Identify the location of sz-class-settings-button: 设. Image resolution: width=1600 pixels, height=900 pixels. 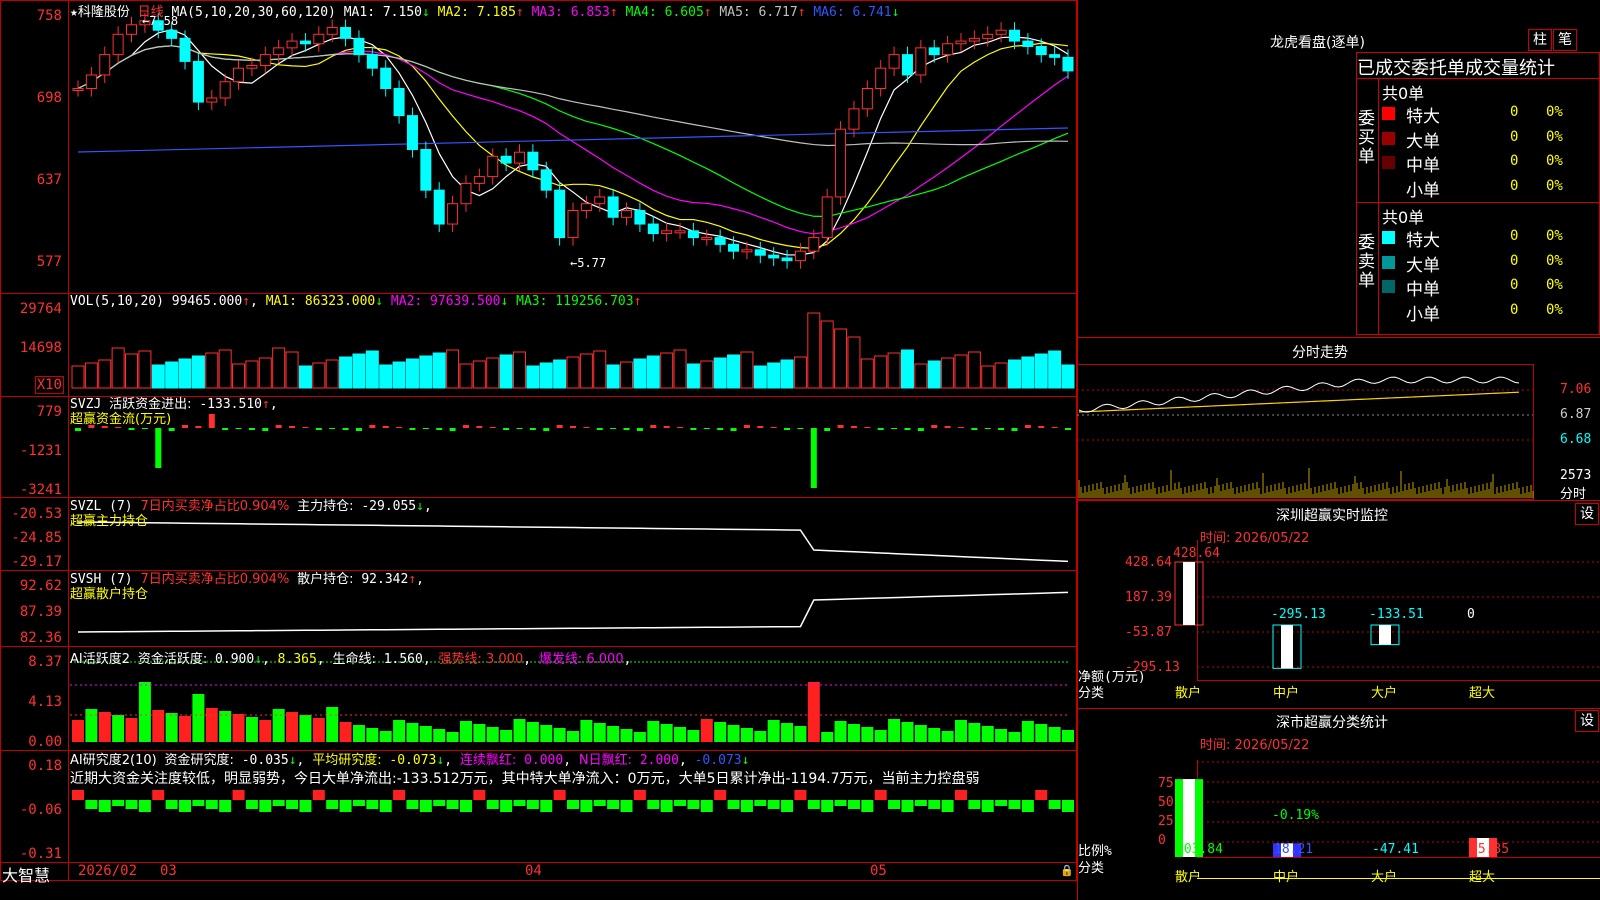
(1587, 721).